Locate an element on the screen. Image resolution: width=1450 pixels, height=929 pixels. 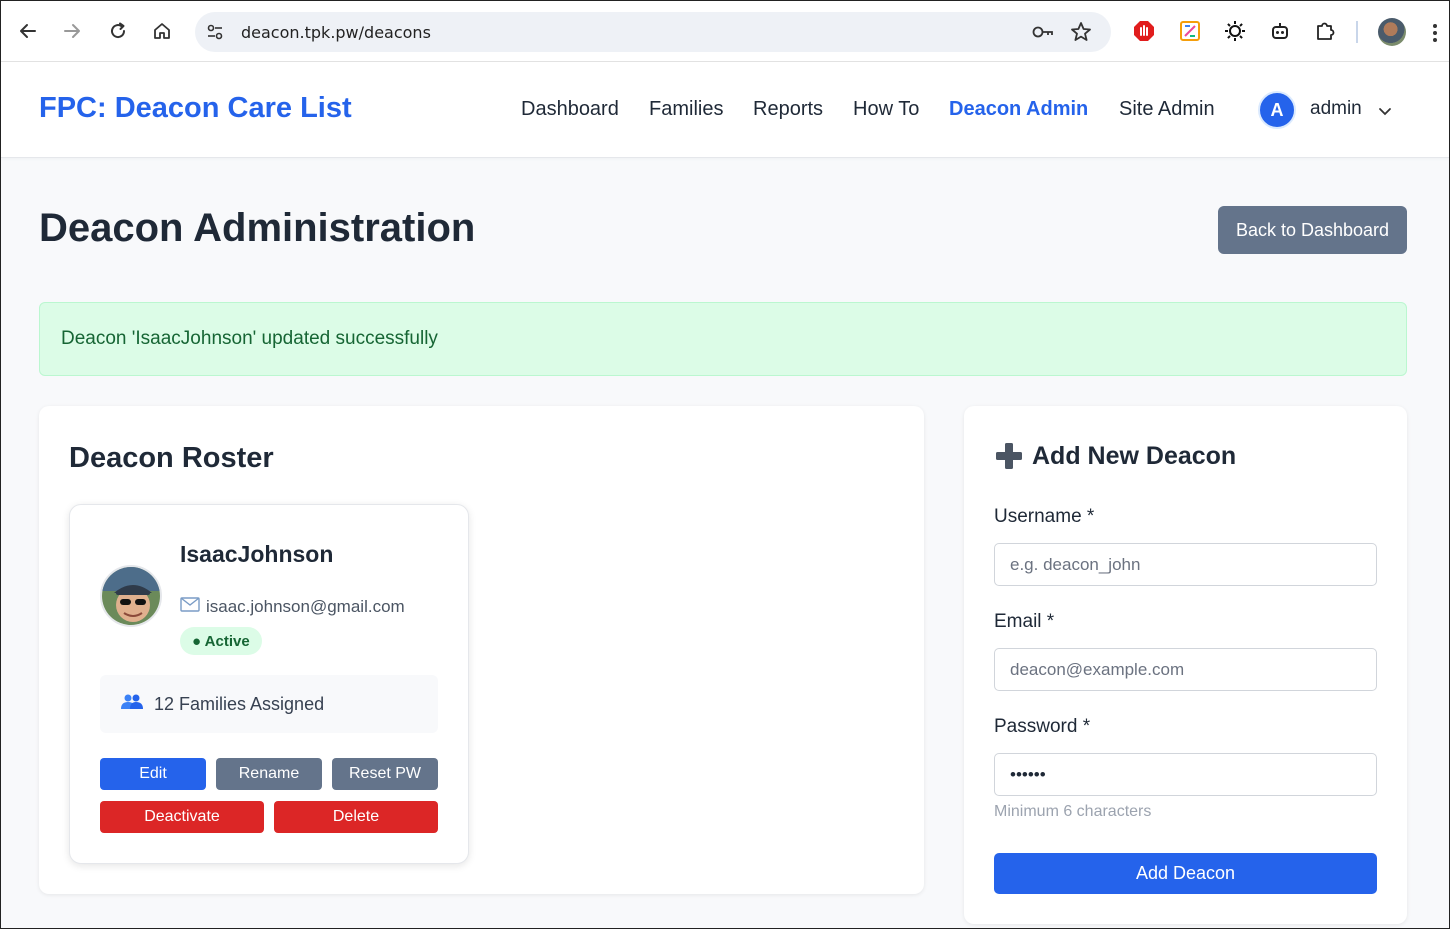
nav-site-admin: Site Admin is located at coordinates (1167, 109).